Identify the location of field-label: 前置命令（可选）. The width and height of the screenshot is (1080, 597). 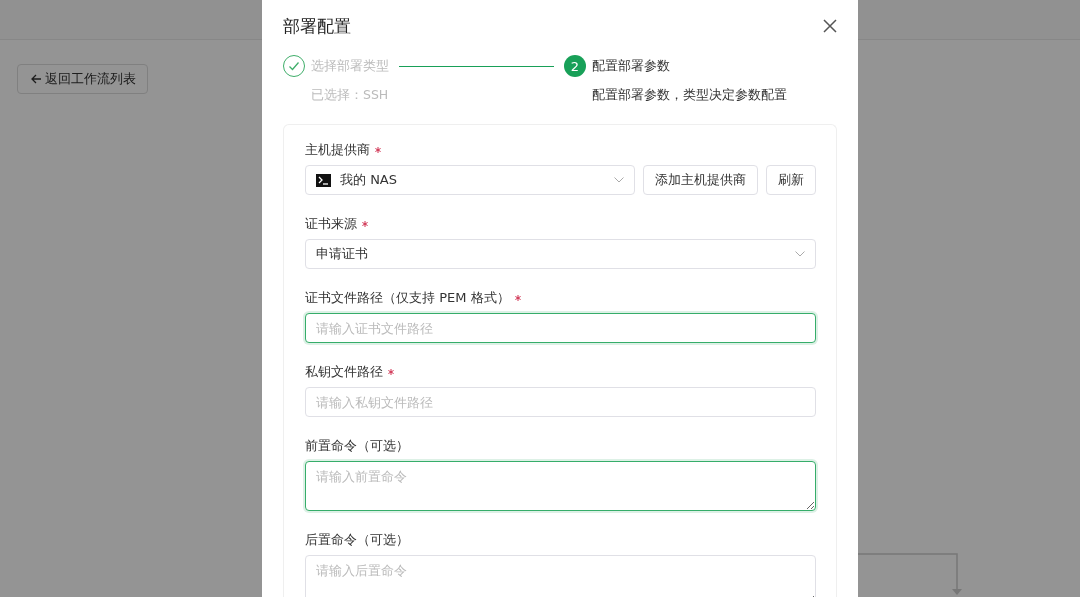
(357, 445).